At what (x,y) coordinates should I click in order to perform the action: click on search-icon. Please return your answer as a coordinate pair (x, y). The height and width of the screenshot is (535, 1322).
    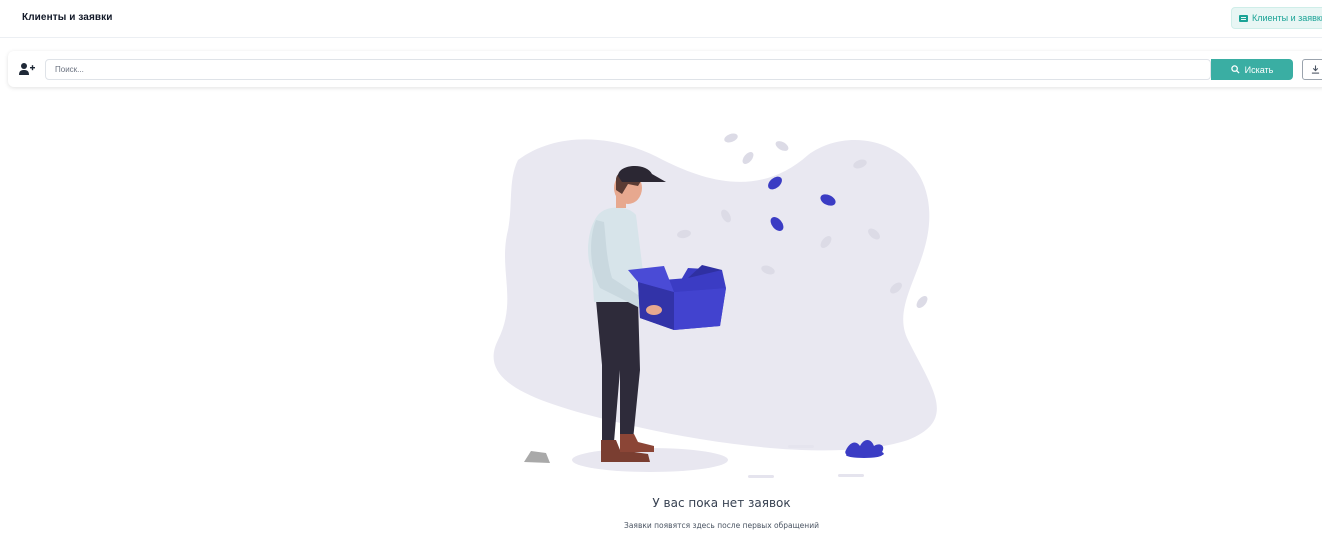
    Looking at the image, I should click on (1235, 69).